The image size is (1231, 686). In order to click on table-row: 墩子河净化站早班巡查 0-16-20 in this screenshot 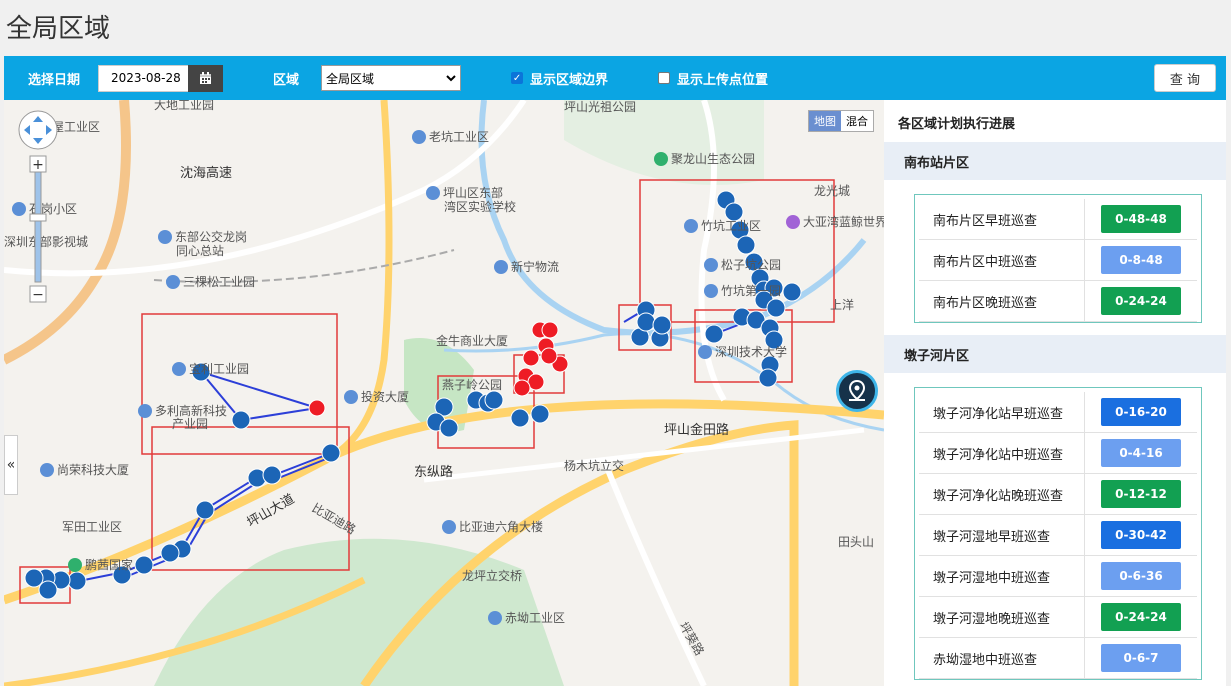, I will do `click(1058, 412)`.